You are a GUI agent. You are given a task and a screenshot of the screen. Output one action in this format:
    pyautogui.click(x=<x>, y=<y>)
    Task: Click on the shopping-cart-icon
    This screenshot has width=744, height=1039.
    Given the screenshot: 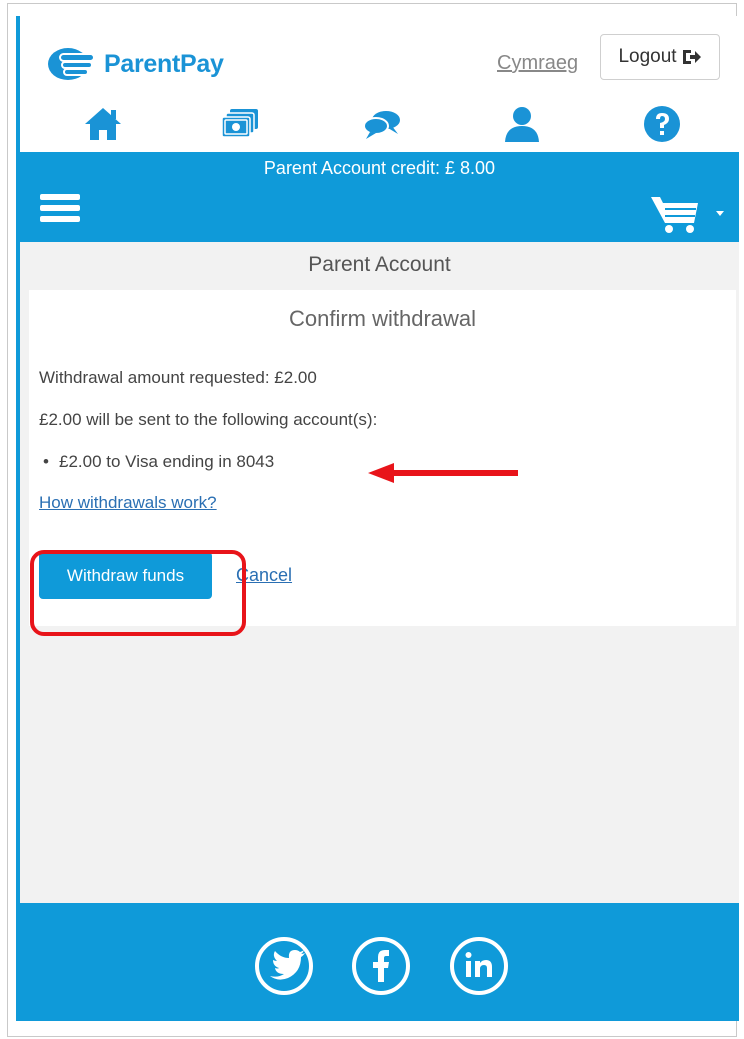 What is the action you would take?
    pyautogui.click(x=689, y=214)
    